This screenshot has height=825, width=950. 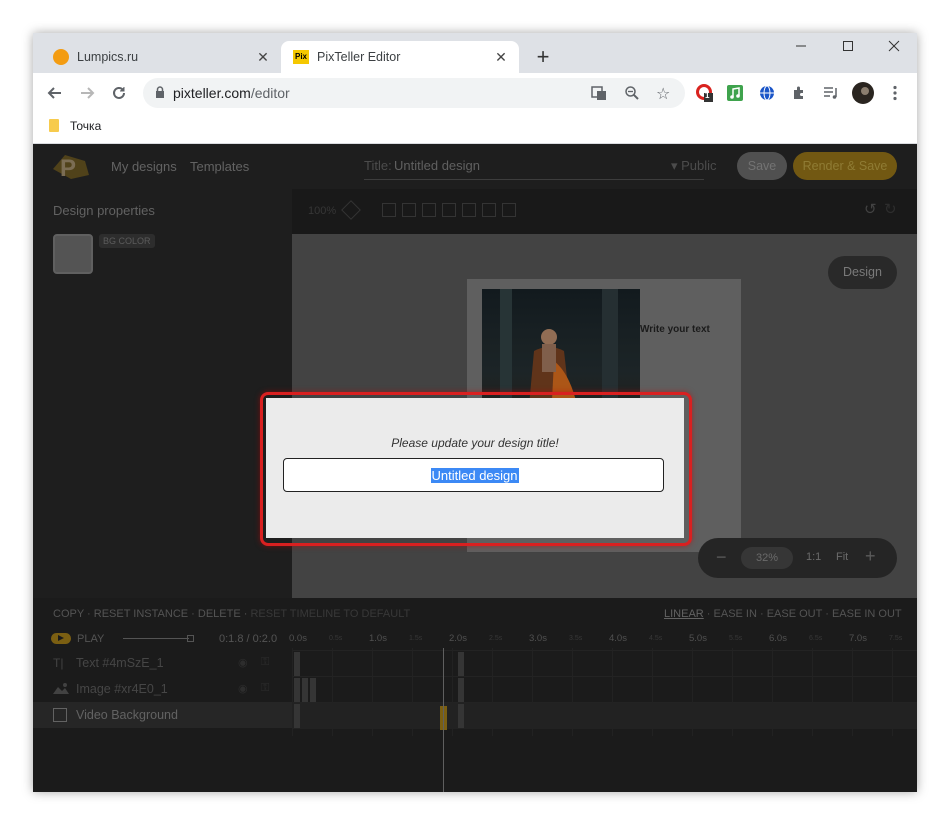 I want to click on reload-icon, so click(x=119, y=93).